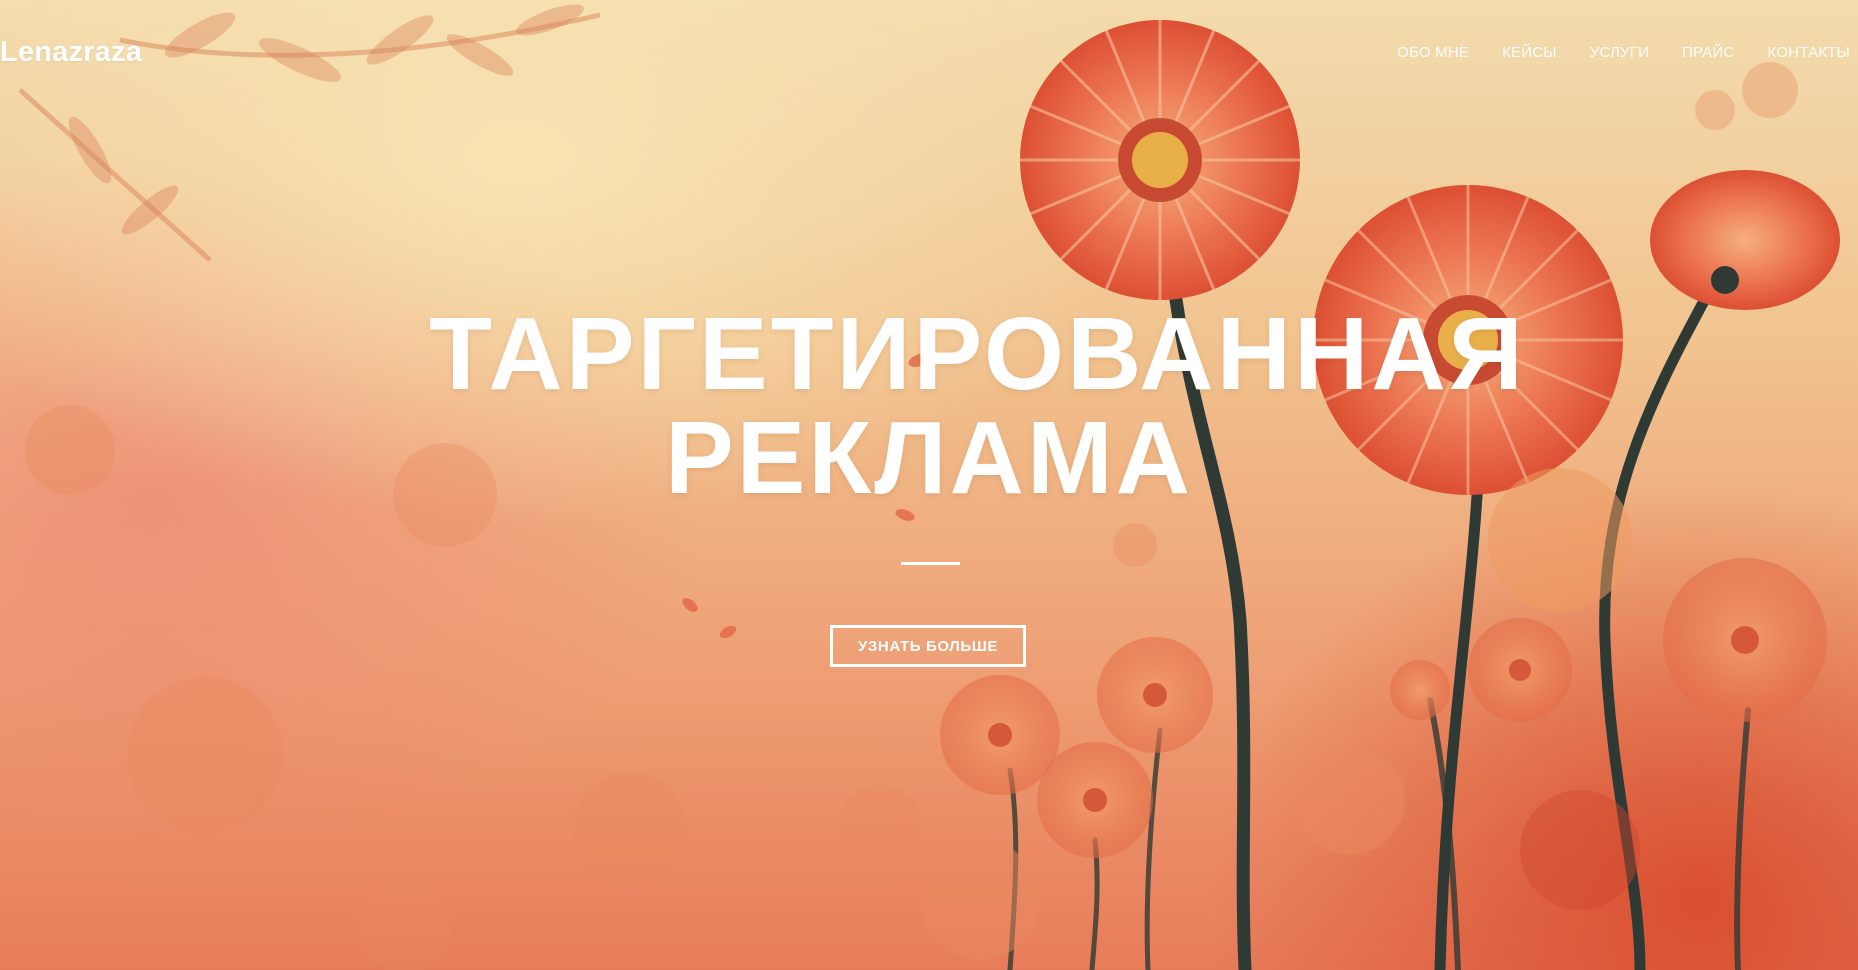 The image size is (1858, 970). I want to click on hero-title: ТАРГЕТИРОВАННАЯ РЕКЛАМА, so click(977, 405).